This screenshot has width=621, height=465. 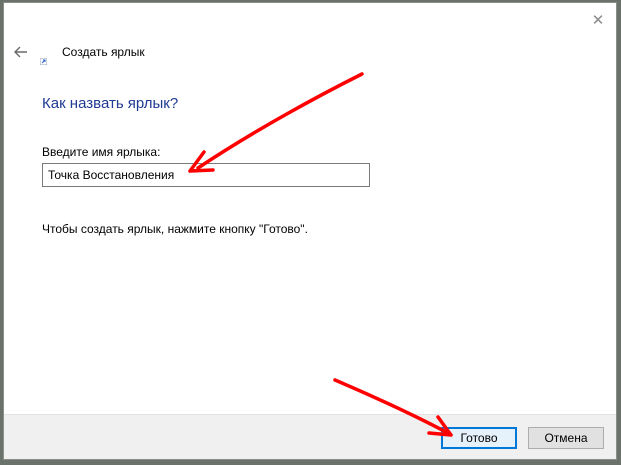 What do you see at coordinates (479, 438) in the screenshot?
I see `finish-button: Готово` at bounding box center [479, 438].